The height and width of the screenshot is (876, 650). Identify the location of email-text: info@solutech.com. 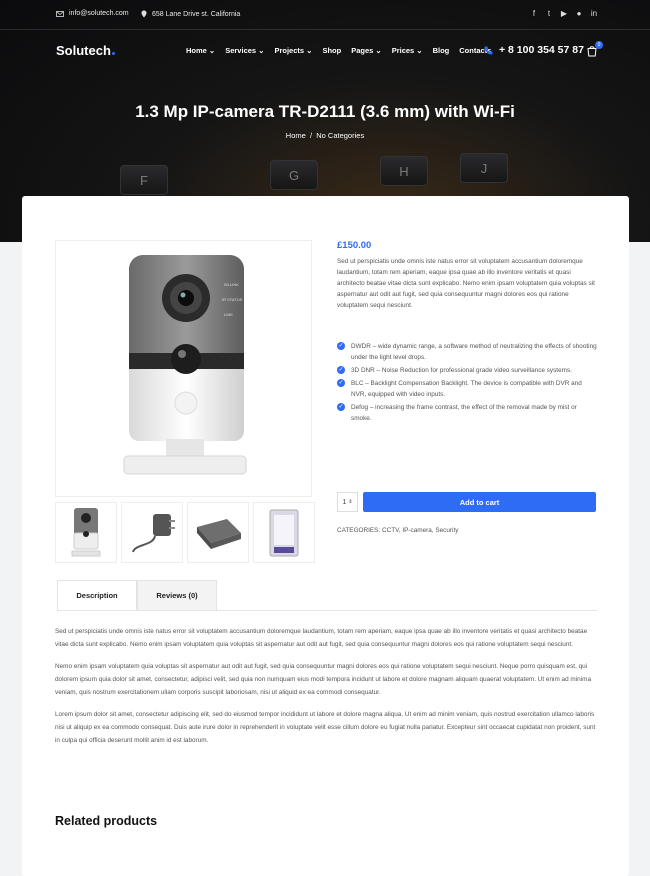
(99, 13).